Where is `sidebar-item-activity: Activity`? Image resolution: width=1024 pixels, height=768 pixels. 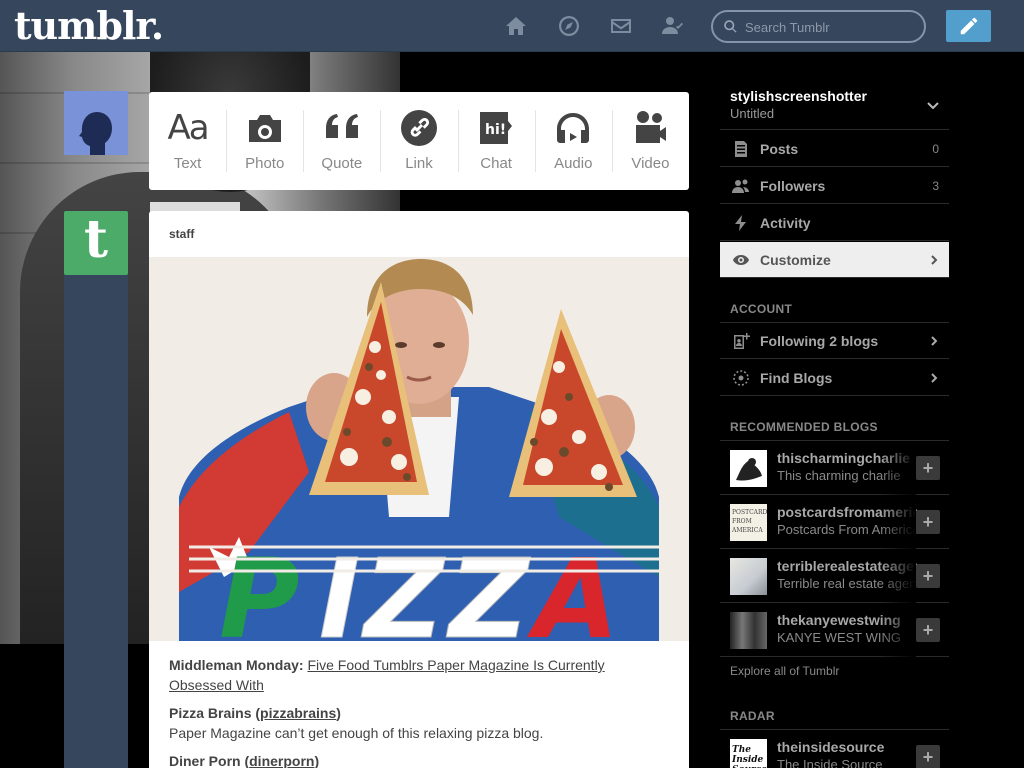 sidebar-item-activity: Activity is located at coordinates (834, 223).